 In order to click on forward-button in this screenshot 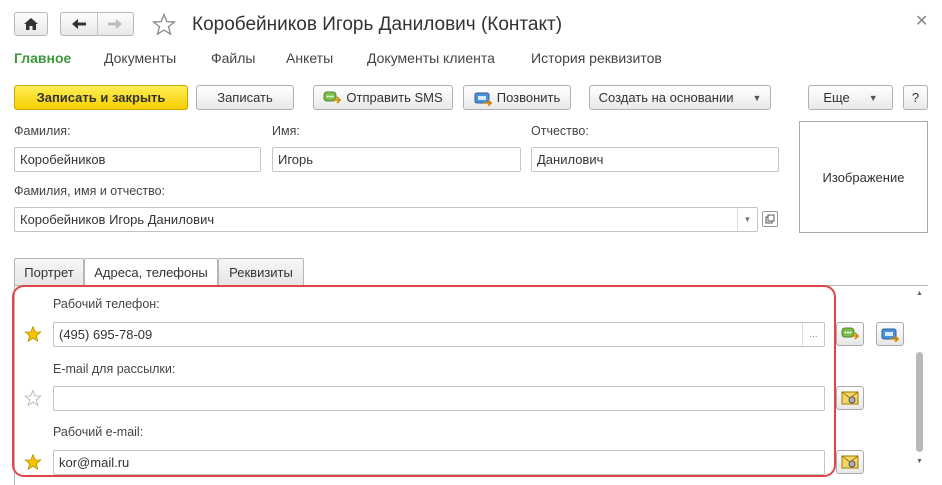, I will do `click(116, 24)`.